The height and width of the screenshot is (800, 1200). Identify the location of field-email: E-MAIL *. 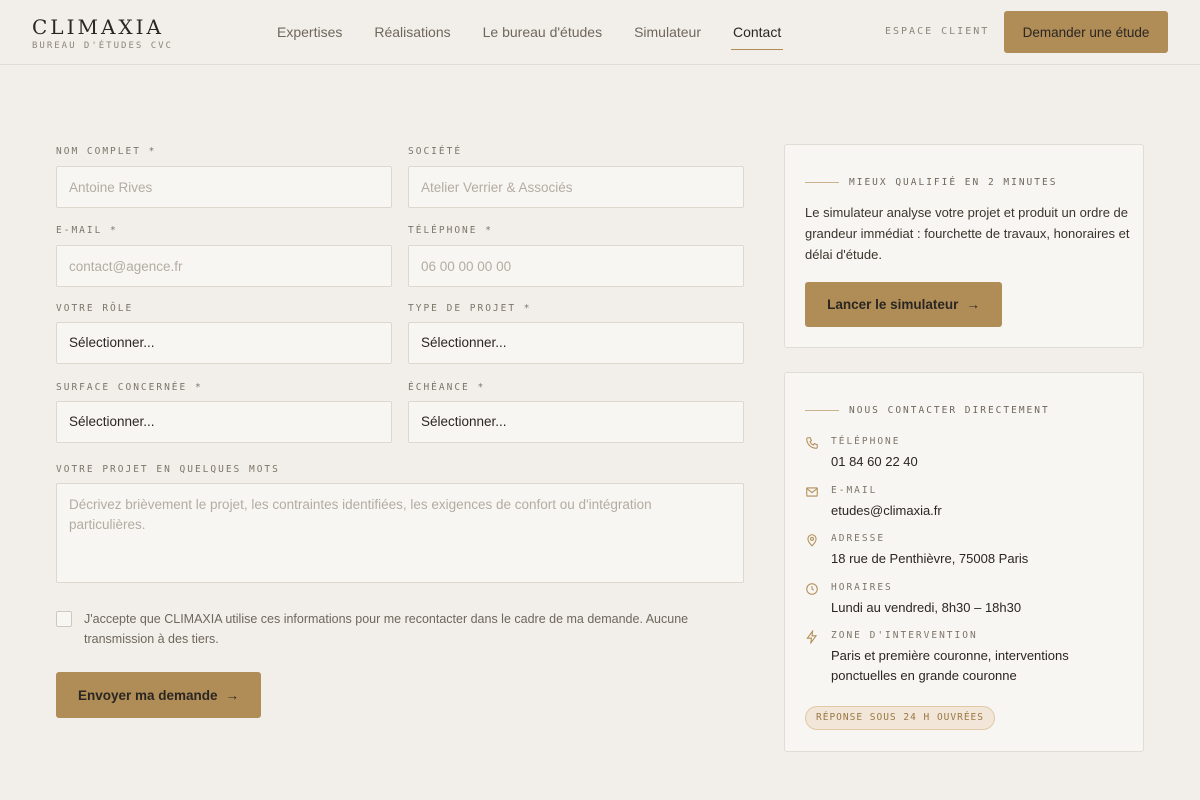
(224, 256).